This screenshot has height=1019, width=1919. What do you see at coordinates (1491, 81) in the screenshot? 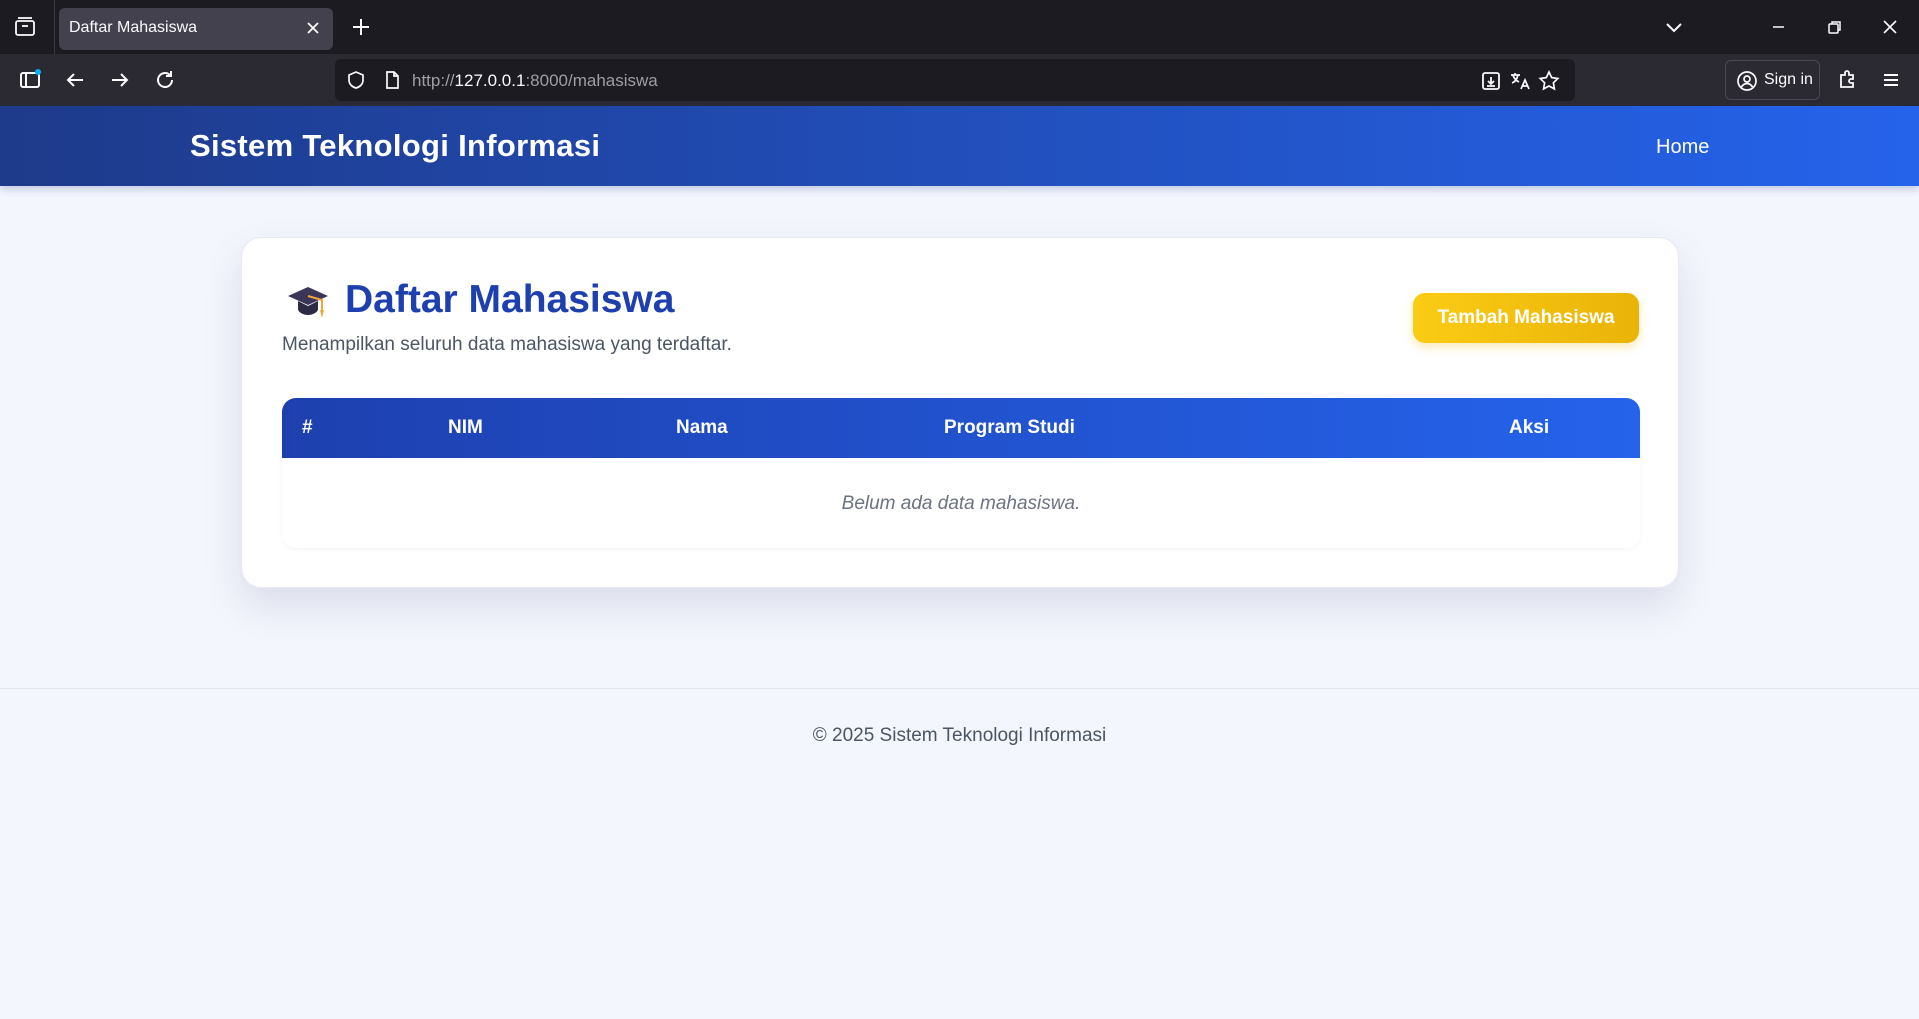
I see `download-page-icon` at bounding box center [1491, 81].